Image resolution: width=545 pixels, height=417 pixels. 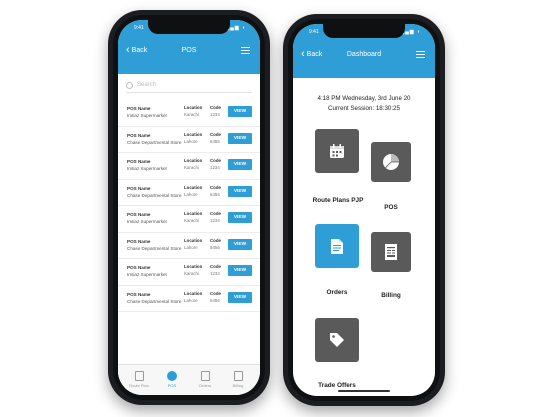 I want to click on tab-route-plan: Route Plan, so click(x=139, y=379).